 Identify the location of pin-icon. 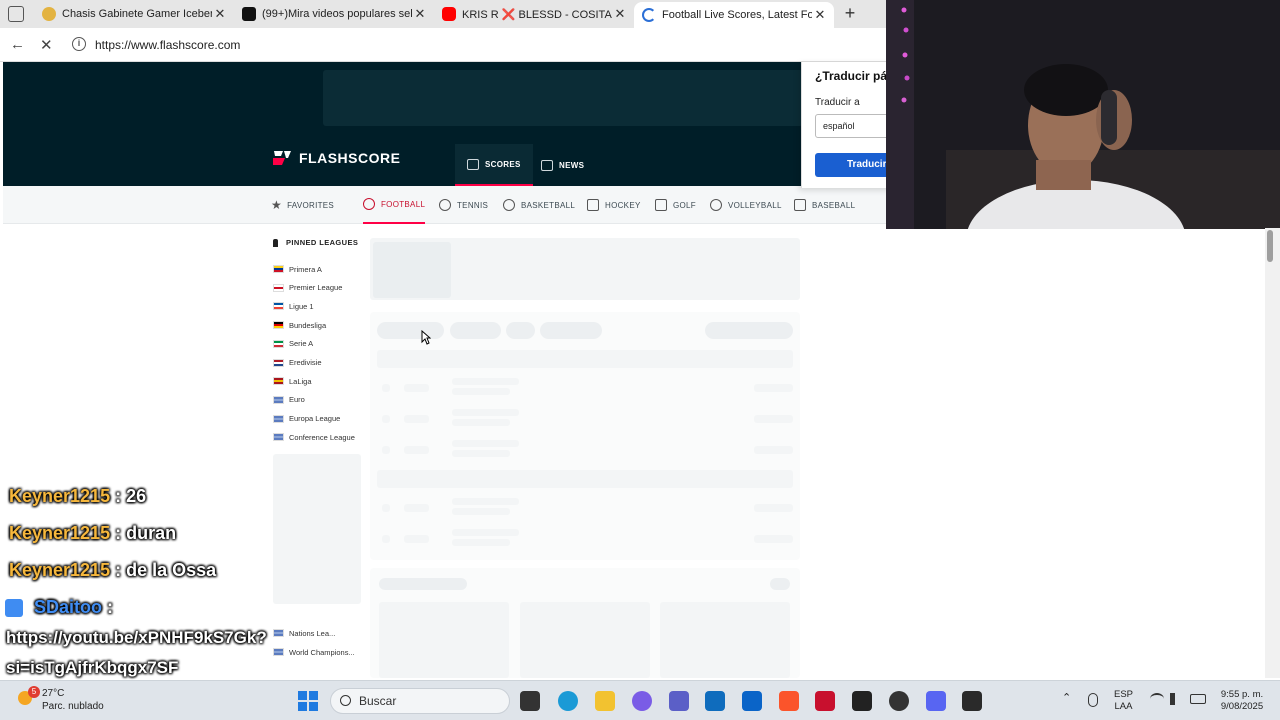
(275, 242).